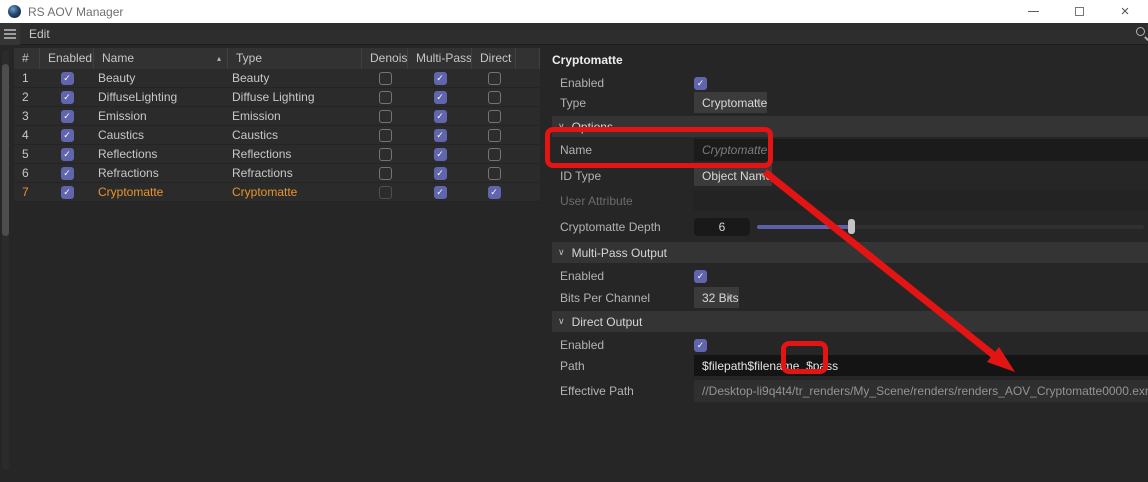 This screenshot has width=1148, height=482. What do you see at coordinates (582, 345) in the screenshot?
I see `do-enabled-label: Enabled` at bounding box center [582, 345].